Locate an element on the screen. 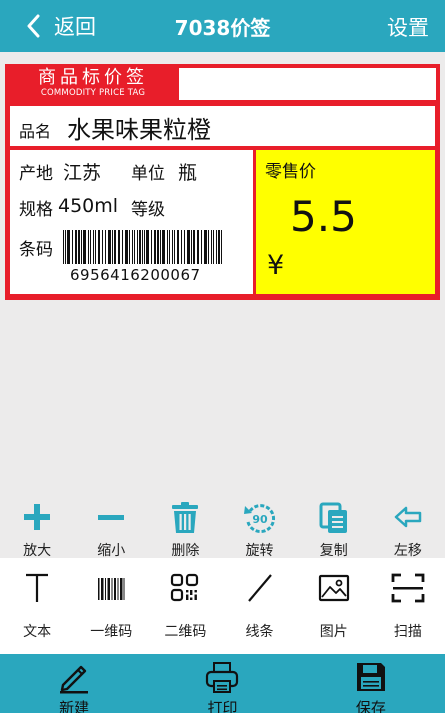  edit-toolbar: 放大 缩小 删除 90 旋转 复制 左移 is located at coordinates (222, 530).